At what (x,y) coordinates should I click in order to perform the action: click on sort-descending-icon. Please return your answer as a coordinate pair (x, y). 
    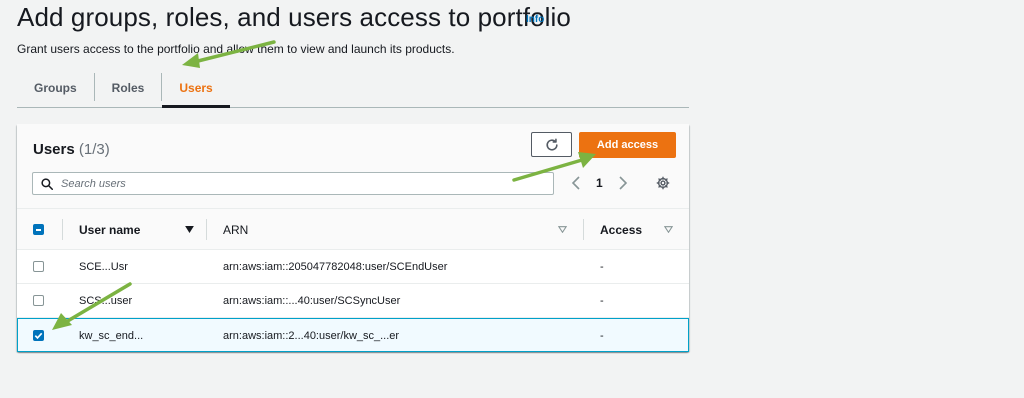
    Looking at the image, I should click on (190, 229).